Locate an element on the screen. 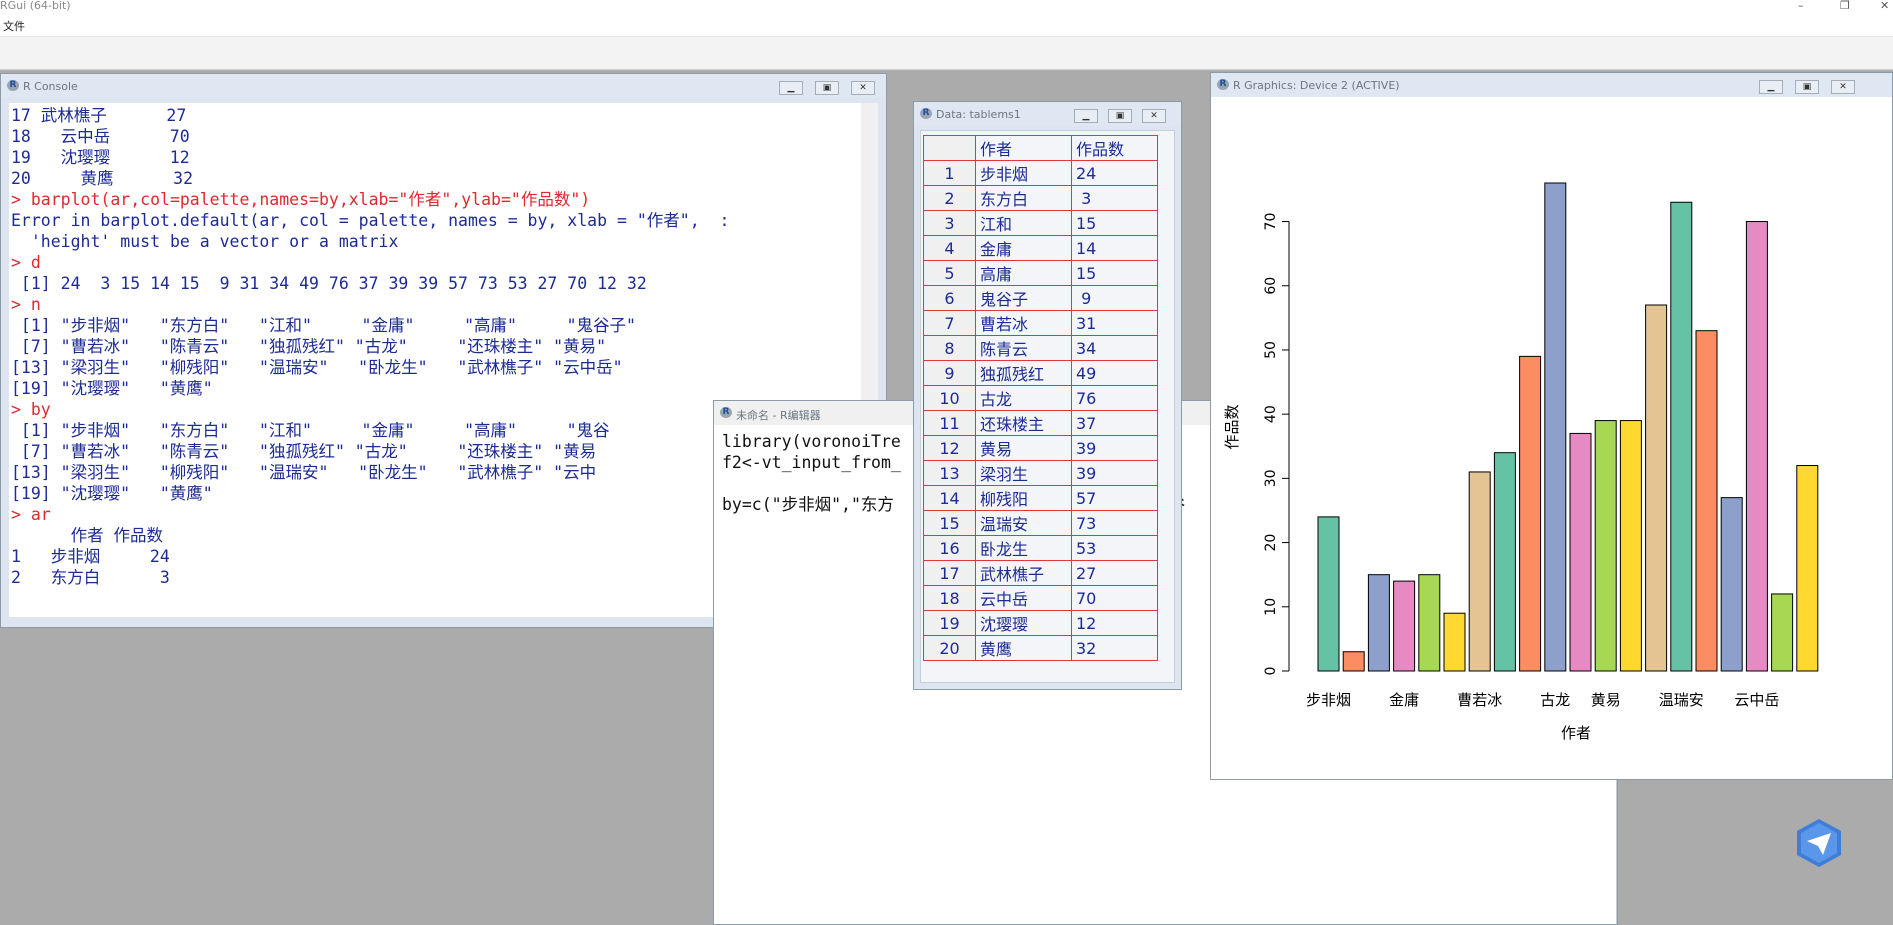  count-cell: 31 is located at coordinates (1114, 323).